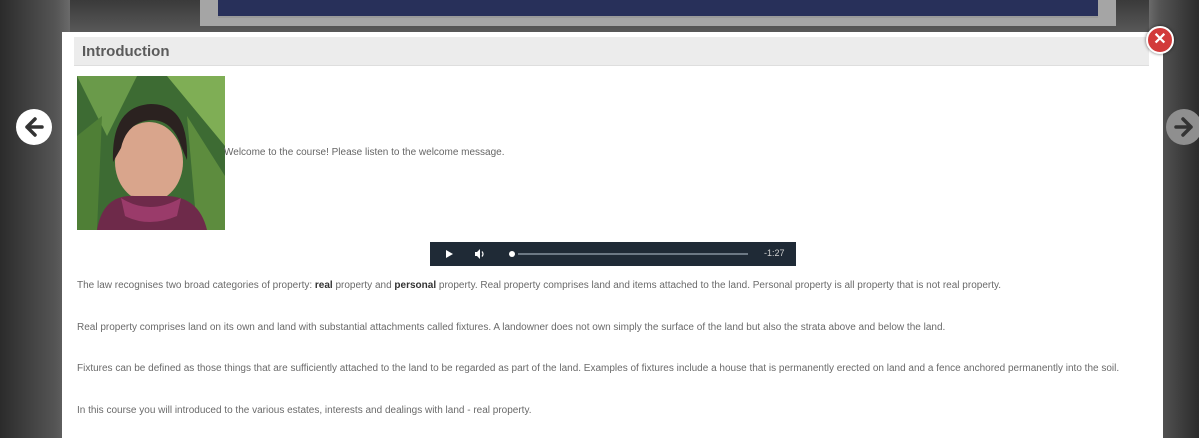  I want to click on next-button, so click(1182, 127).